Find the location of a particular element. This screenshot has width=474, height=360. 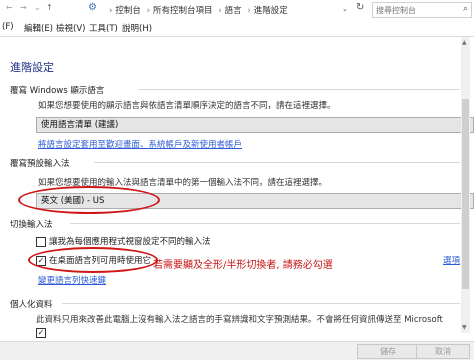

address-bar: ← → ⌄ ↑ ⚙ ›控制台 ›所有控制台項目 ›語言 ›進階設定 ⌄ ↻ ⌕ is located at coordinates (237, 10).